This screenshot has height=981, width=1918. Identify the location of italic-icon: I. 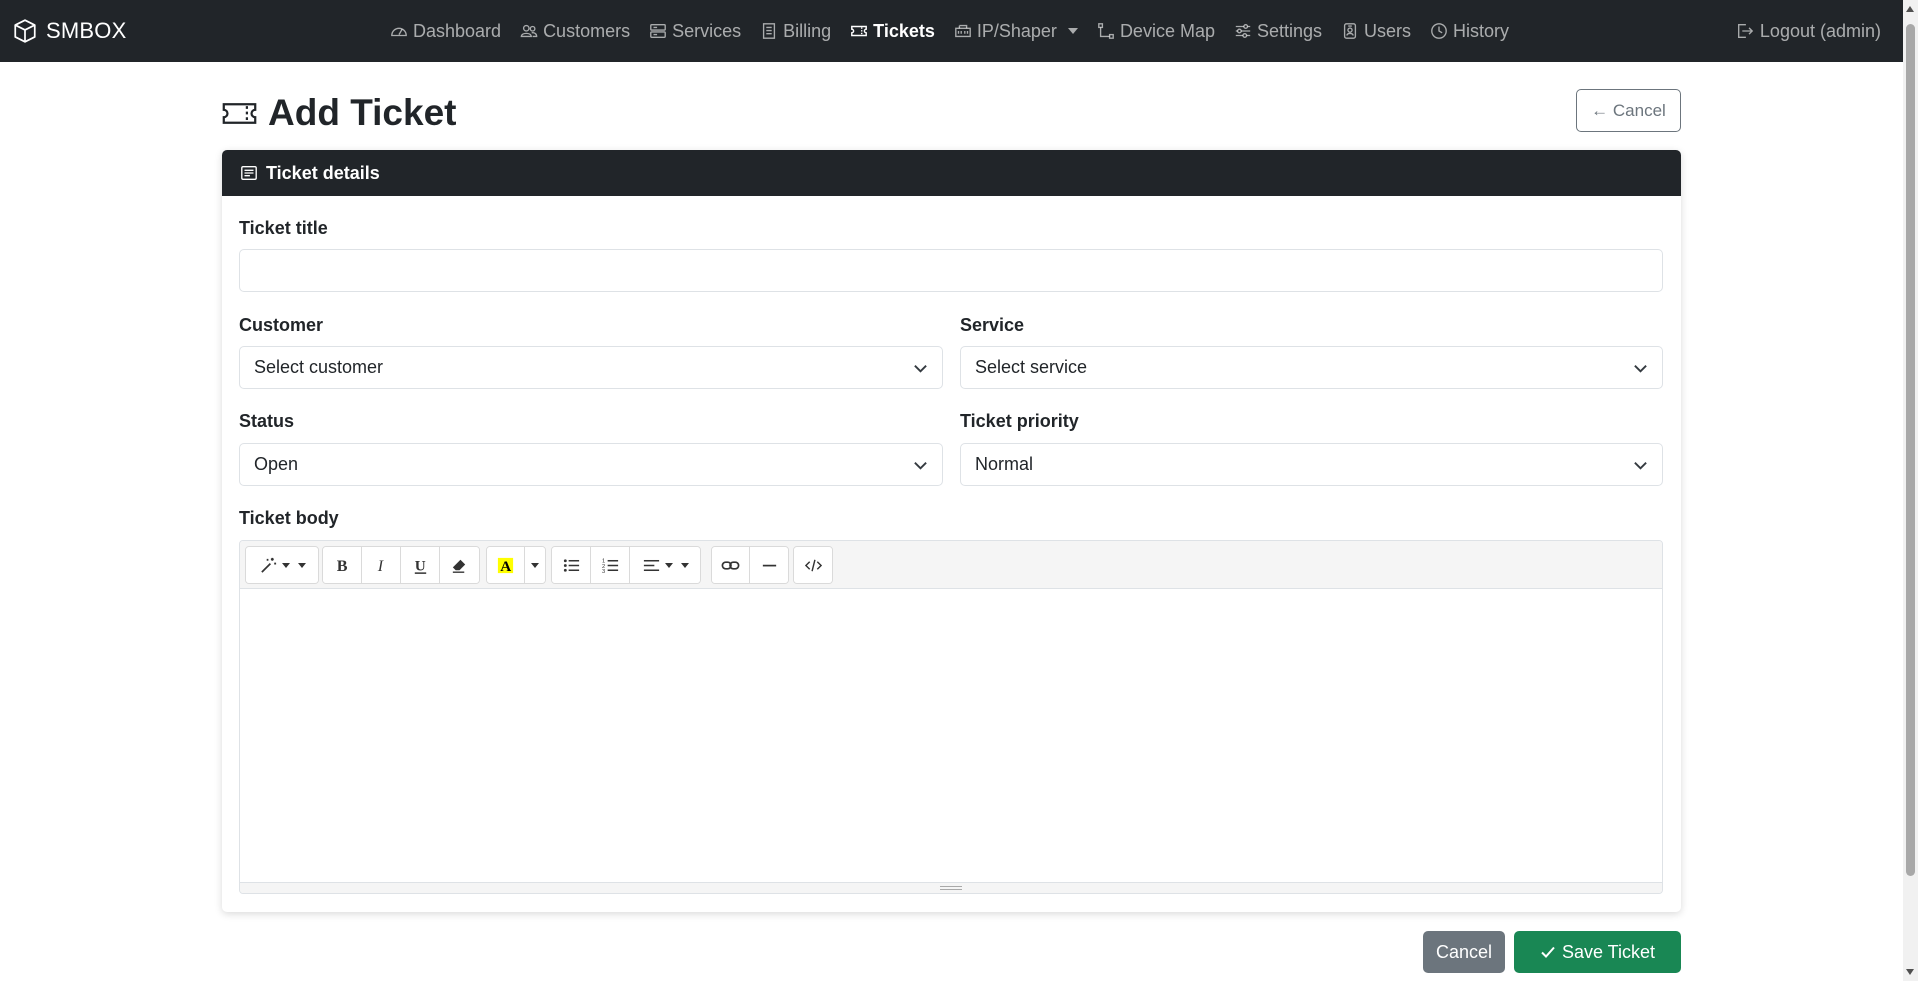
(379, 566).